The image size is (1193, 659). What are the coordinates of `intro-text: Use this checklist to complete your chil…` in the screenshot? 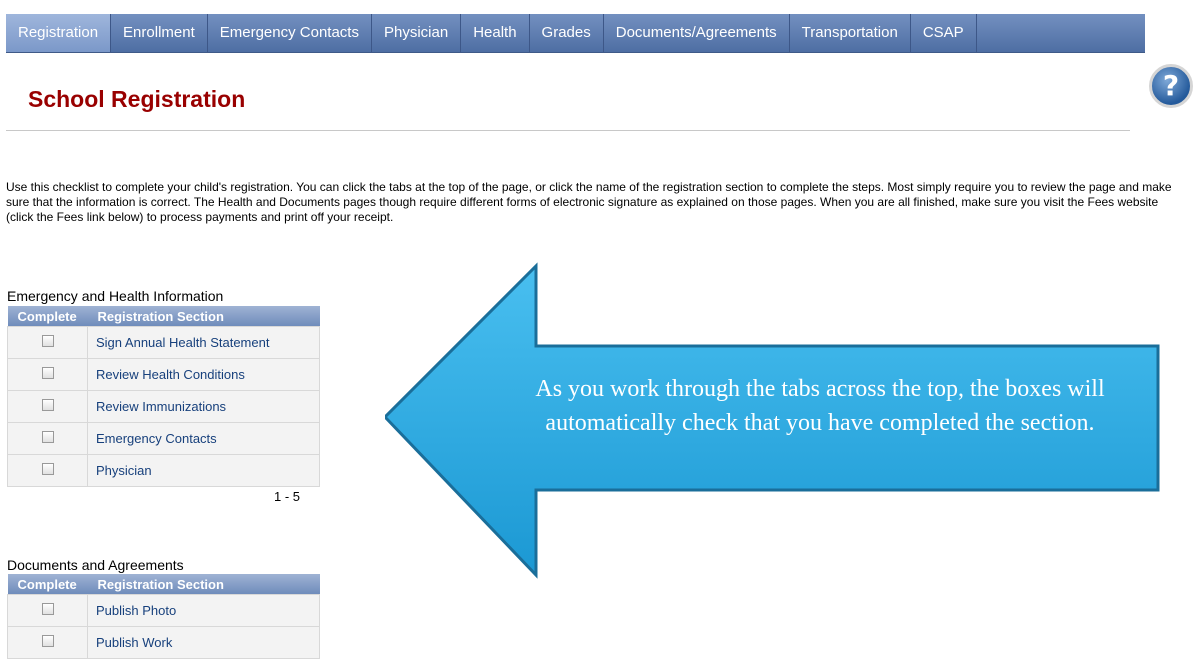 It's located at (589, 202).